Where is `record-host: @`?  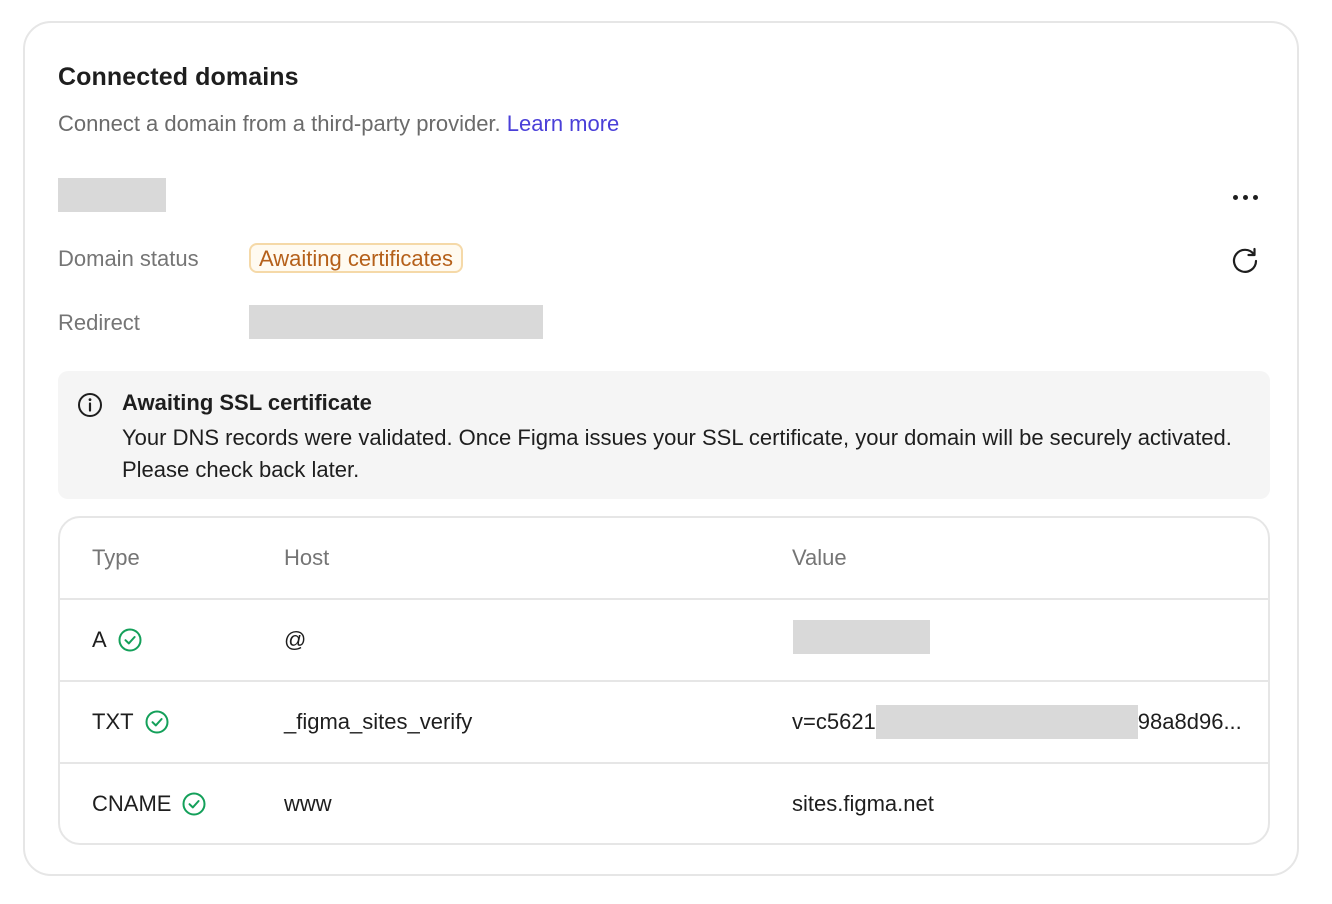
record-host: @ is located at coordinates (295, 639).